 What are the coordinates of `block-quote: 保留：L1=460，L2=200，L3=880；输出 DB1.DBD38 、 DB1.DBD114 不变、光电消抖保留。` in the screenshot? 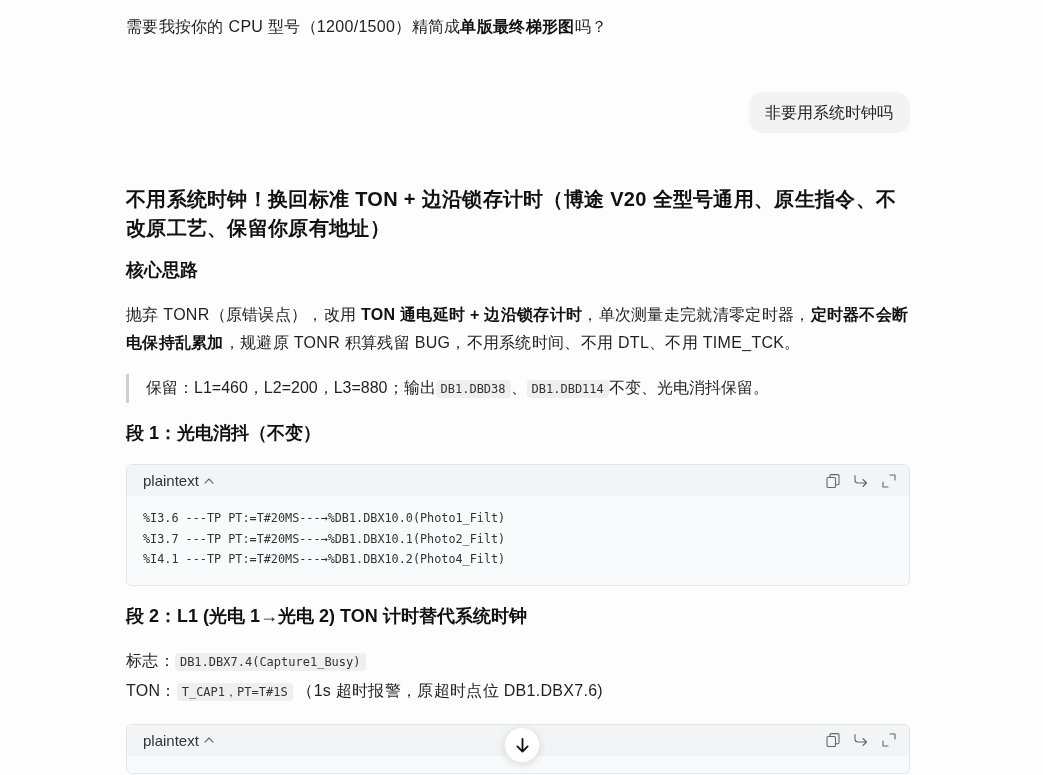 It's located at (518, 388).